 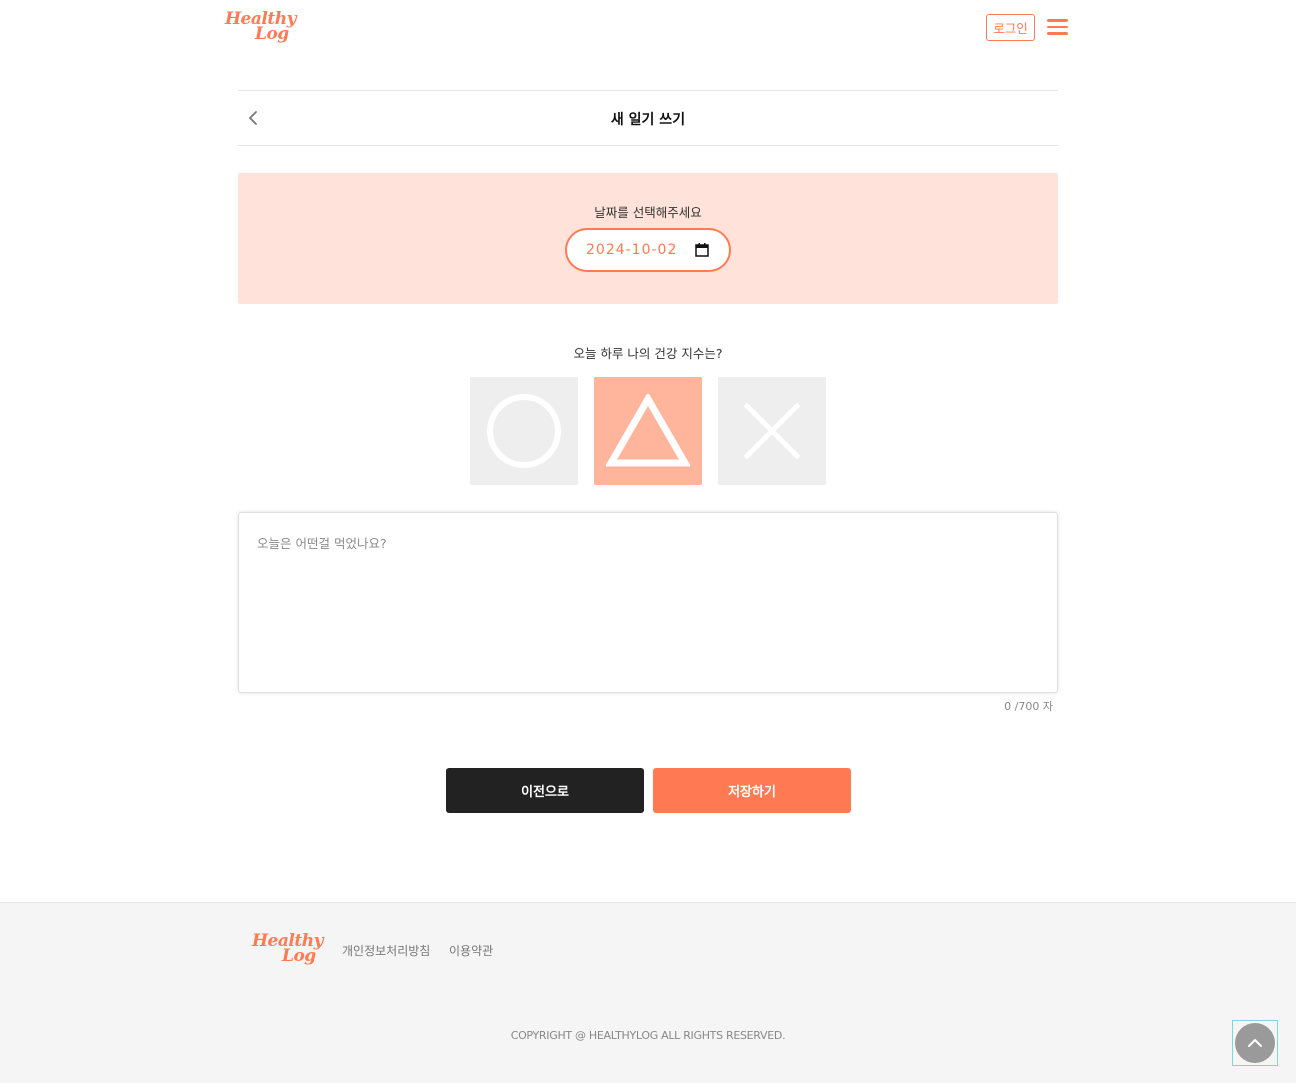 I want to click on header-logo: Healthy Log, so click(x=260, y=27).